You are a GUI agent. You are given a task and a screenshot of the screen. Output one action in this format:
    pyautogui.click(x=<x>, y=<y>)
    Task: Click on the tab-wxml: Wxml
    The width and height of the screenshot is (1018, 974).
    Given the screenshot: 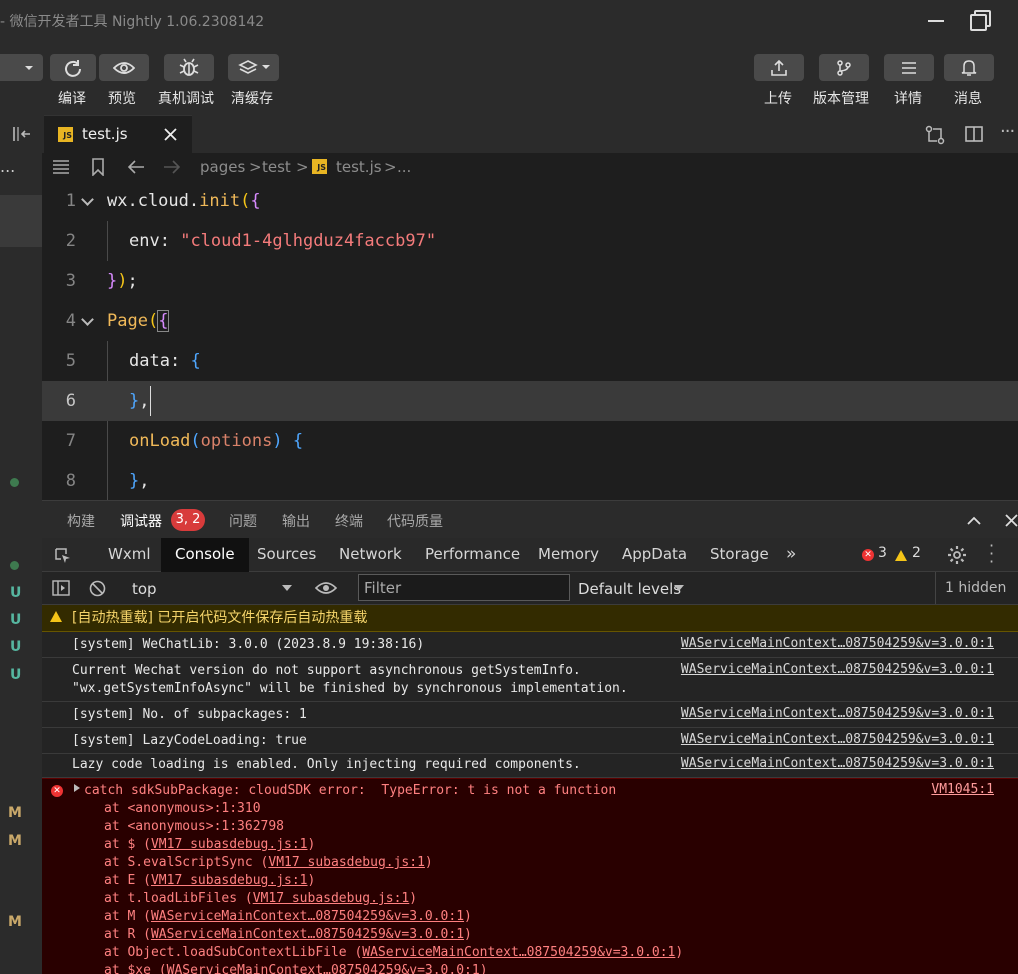 What is the action you would take?
    pyautogui.click(x=129, y=555)
    